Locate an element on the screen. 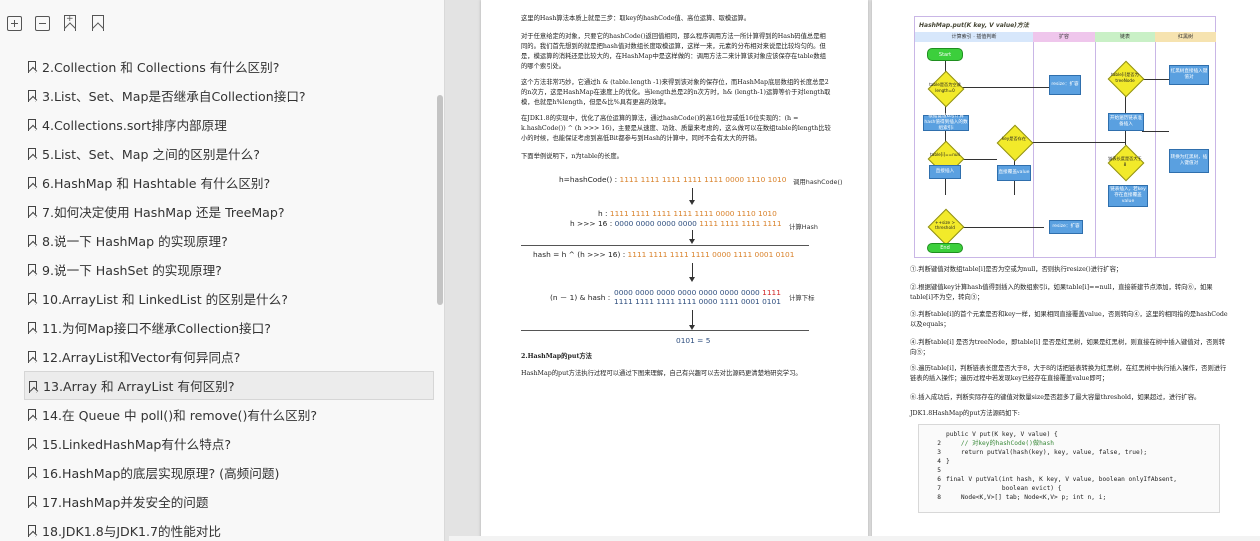 The height and width of the screenshot is (541, 1260). hashcode-label: h=hashCode() : is located at coordinates (588, 179).